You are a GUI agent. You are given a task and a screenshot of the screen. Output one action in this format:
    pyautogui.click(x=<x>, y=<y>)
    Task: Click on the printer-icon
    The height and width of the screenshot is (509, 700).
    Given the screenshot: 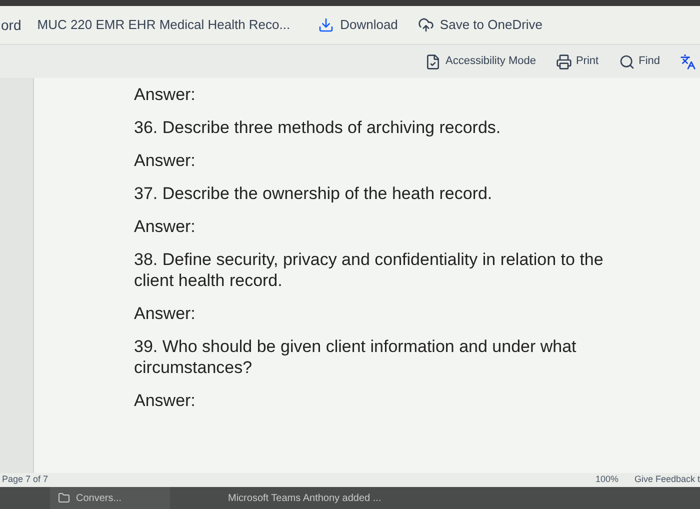 What is the action you would take?
    pyautogui.click(x=564, y=62)
    